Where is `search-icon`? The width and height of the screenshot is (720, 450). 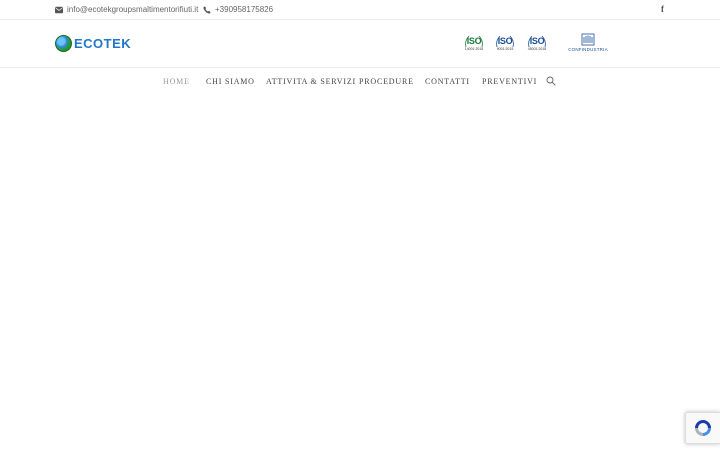 search-icon is located at coordinates (551, 81).